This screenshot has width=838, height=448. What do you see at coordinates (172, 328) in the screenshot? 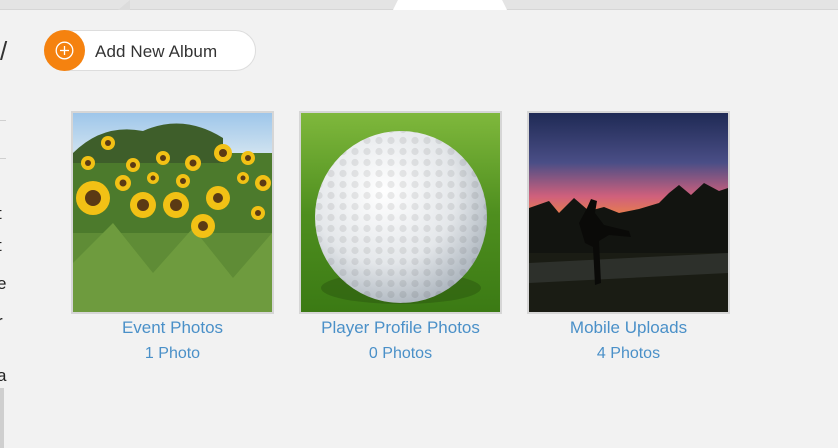
I see `album-title: Event Photos` at bounding box center [172, 328].